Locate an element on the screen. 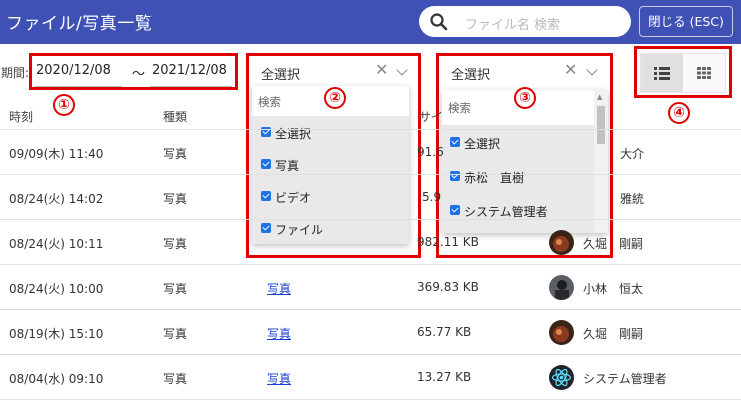  page-title: ファイル/写真一覧 is located at coordinates (79, 24).